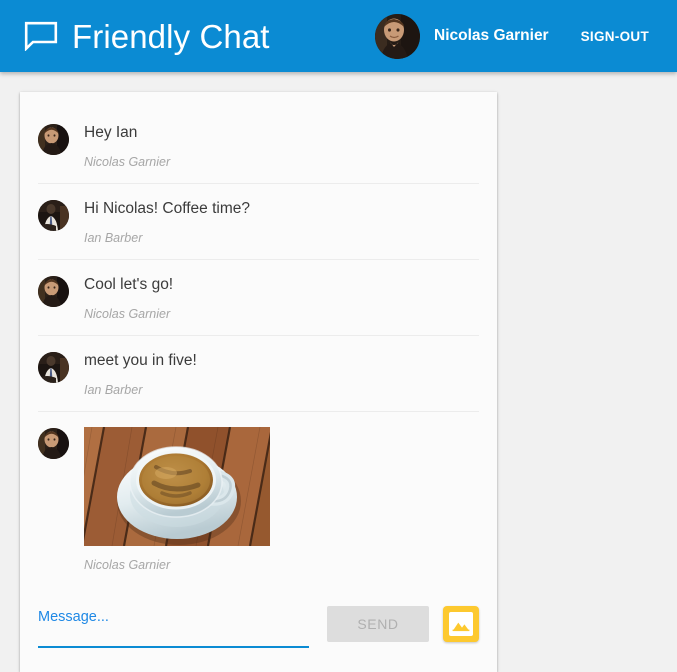  I want to click on send-button: SEND, so click(378, 623).